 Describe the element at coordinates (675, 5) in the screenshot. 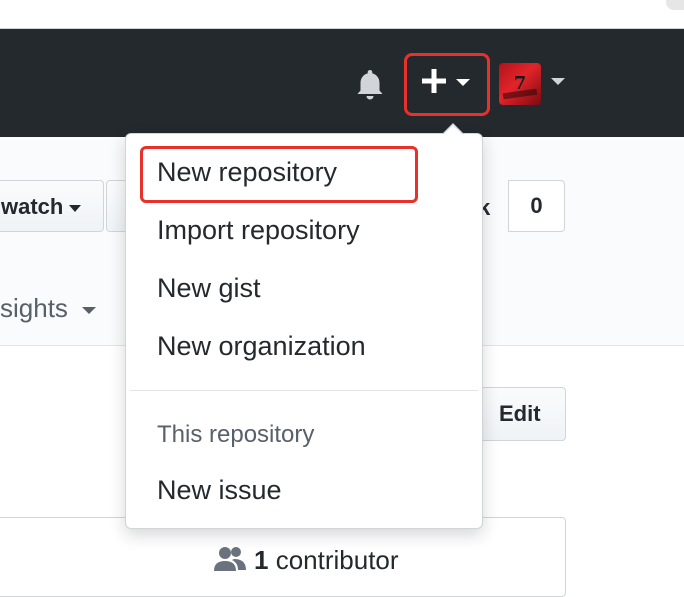

I see `scrollbar-nub` at that location.